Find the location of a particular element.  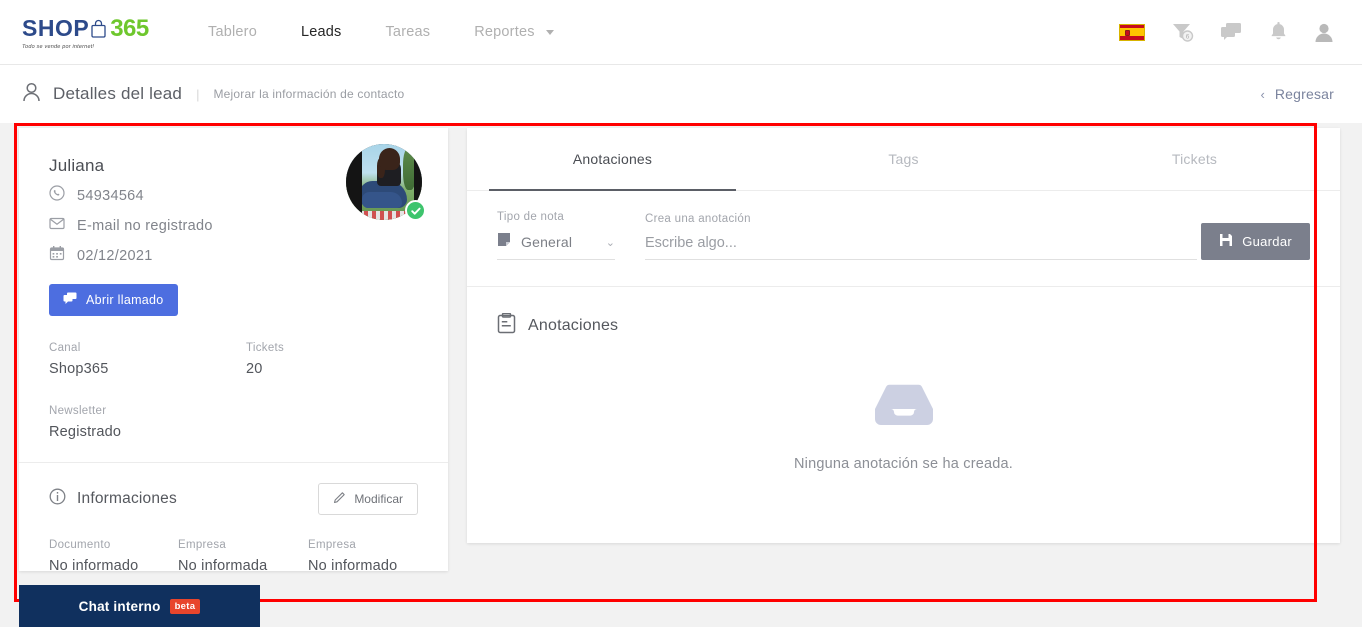

funnel-badge-count: 6 is located at coordinates (1188, 37).